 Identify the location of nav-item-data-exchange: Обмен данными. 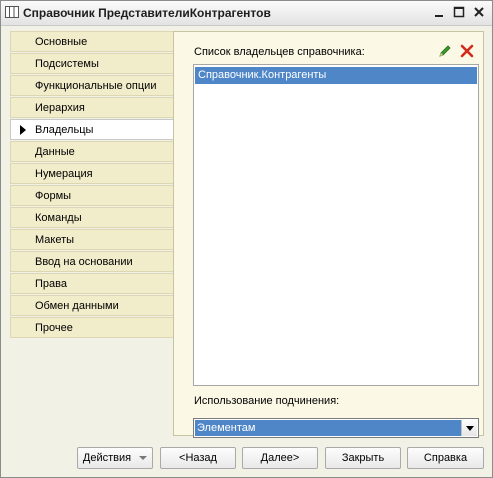
(91, 305).